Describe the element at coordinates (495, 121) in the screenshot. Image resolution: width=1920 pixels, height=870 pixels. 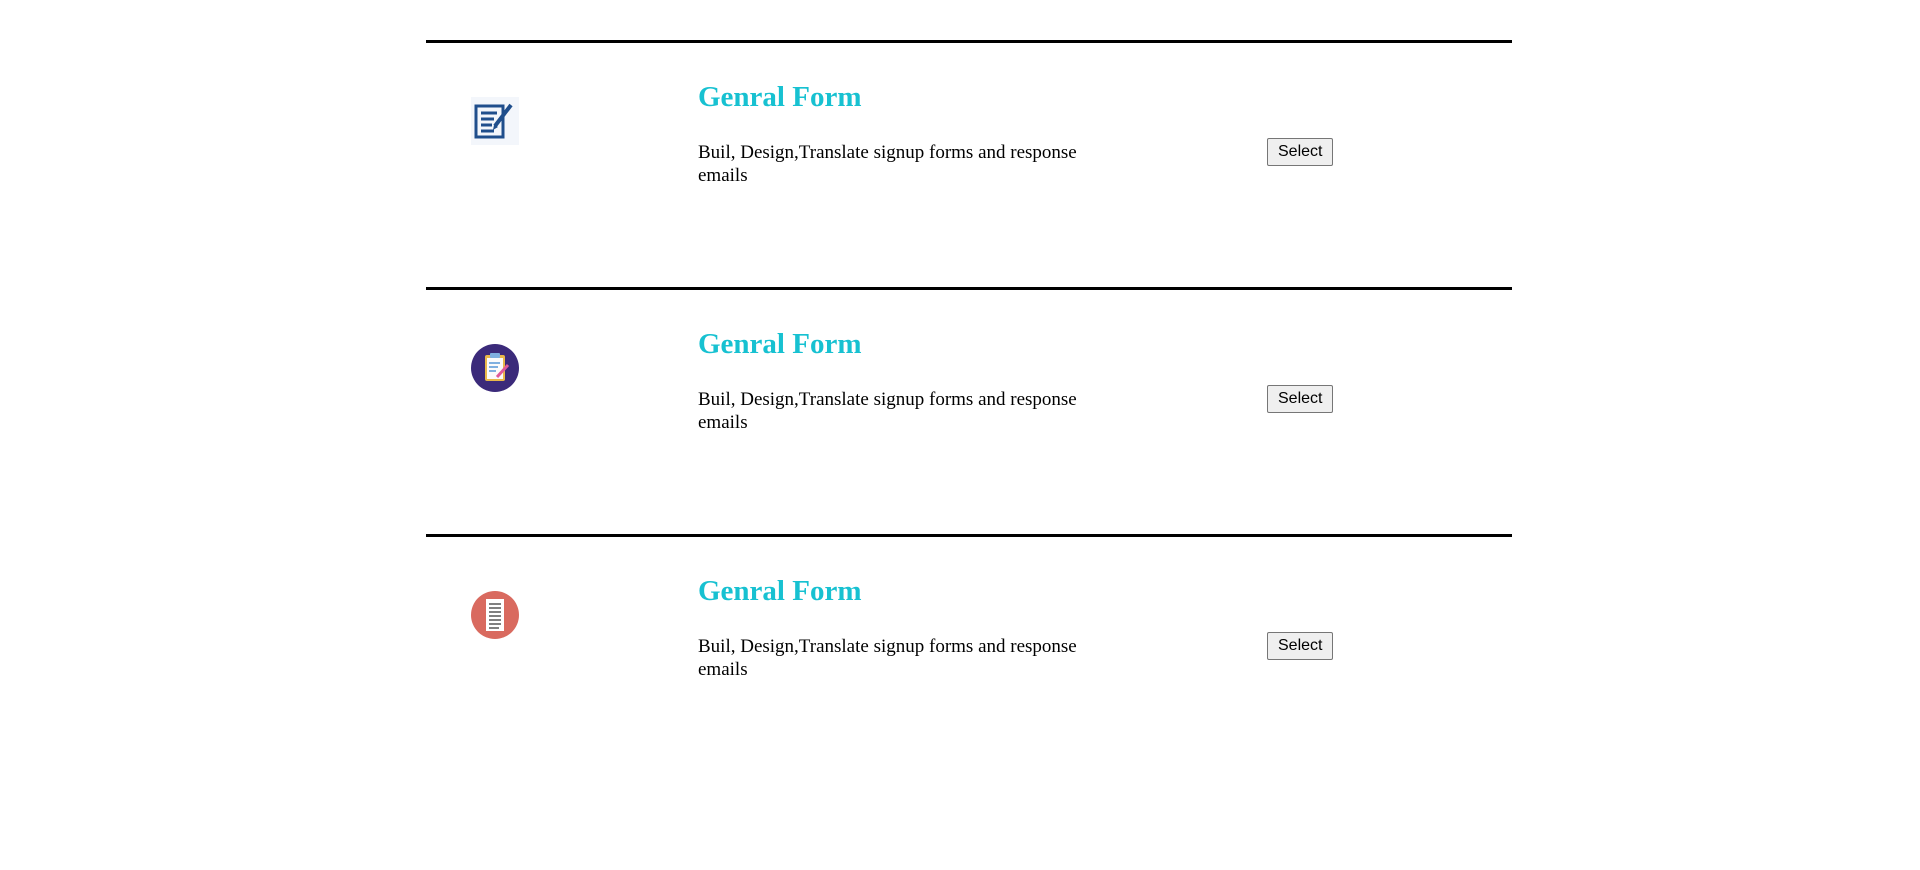
I see `form-edit-icon` at that location.